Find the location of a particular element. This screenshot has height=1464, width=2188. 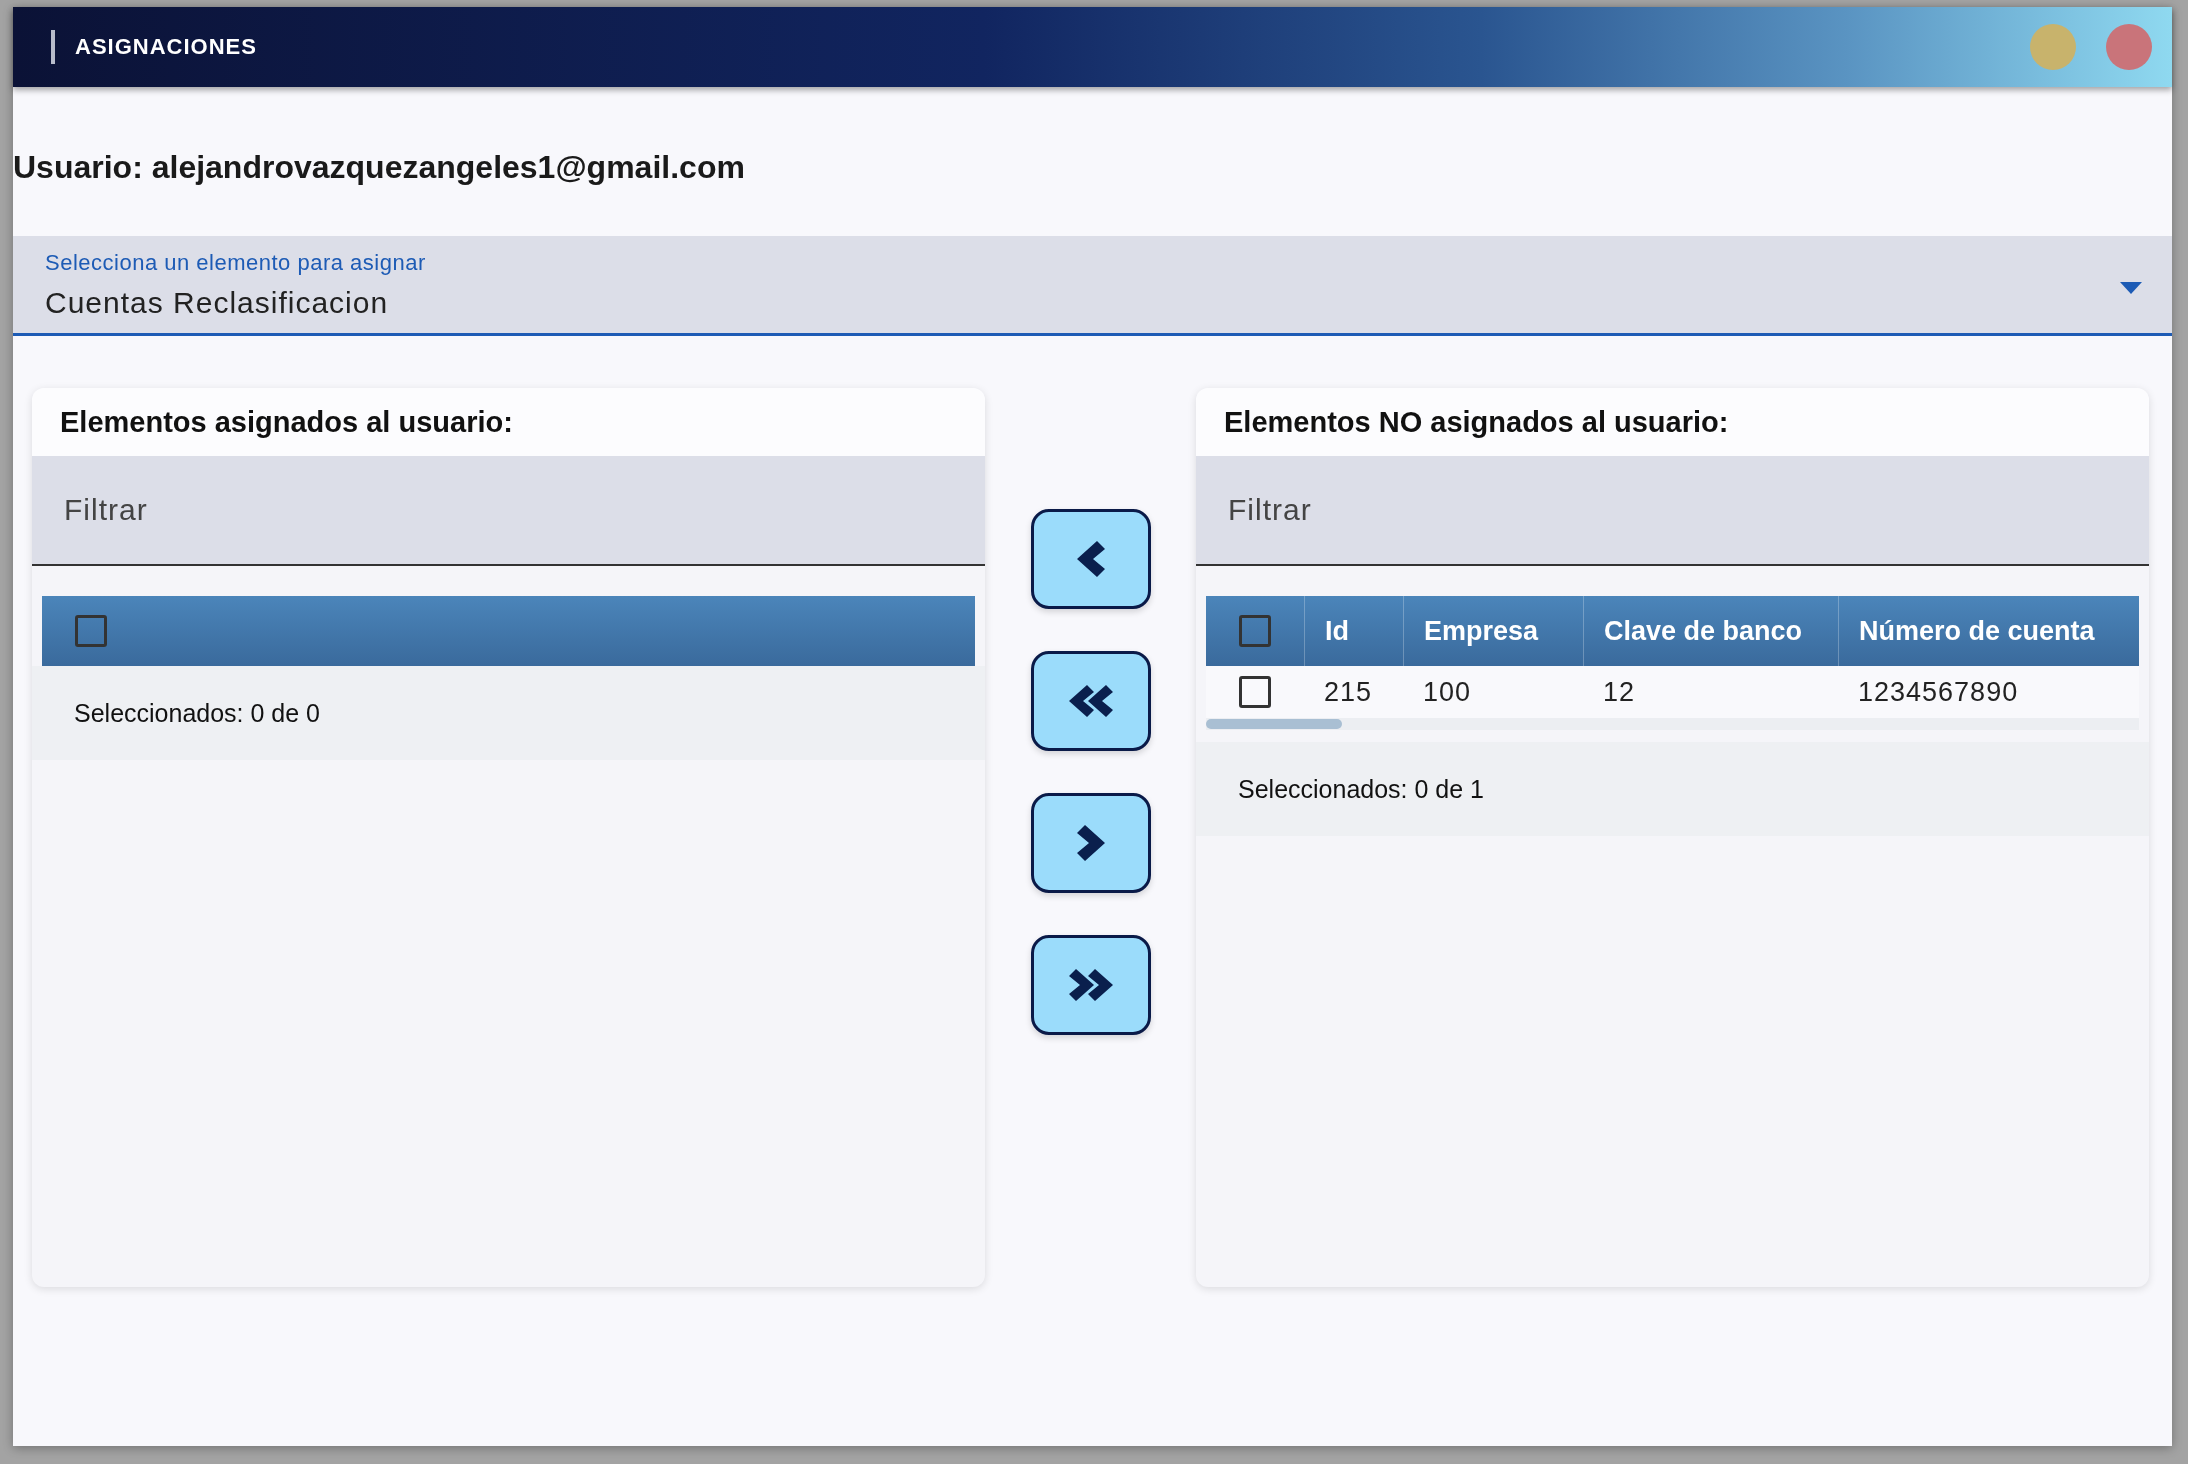

dialog-title: ASIGNACIONES is located at coordinates (166, 47).